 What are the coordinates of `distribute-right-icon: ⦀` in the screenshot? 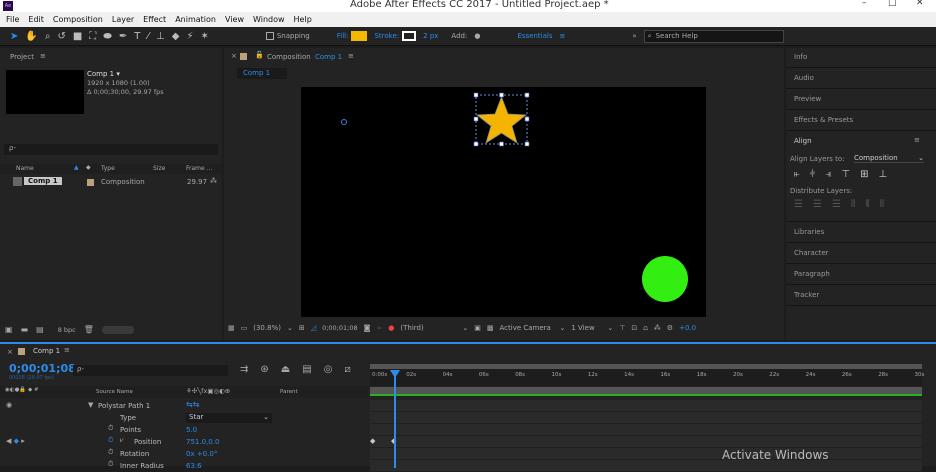 It's located at (882, 204).